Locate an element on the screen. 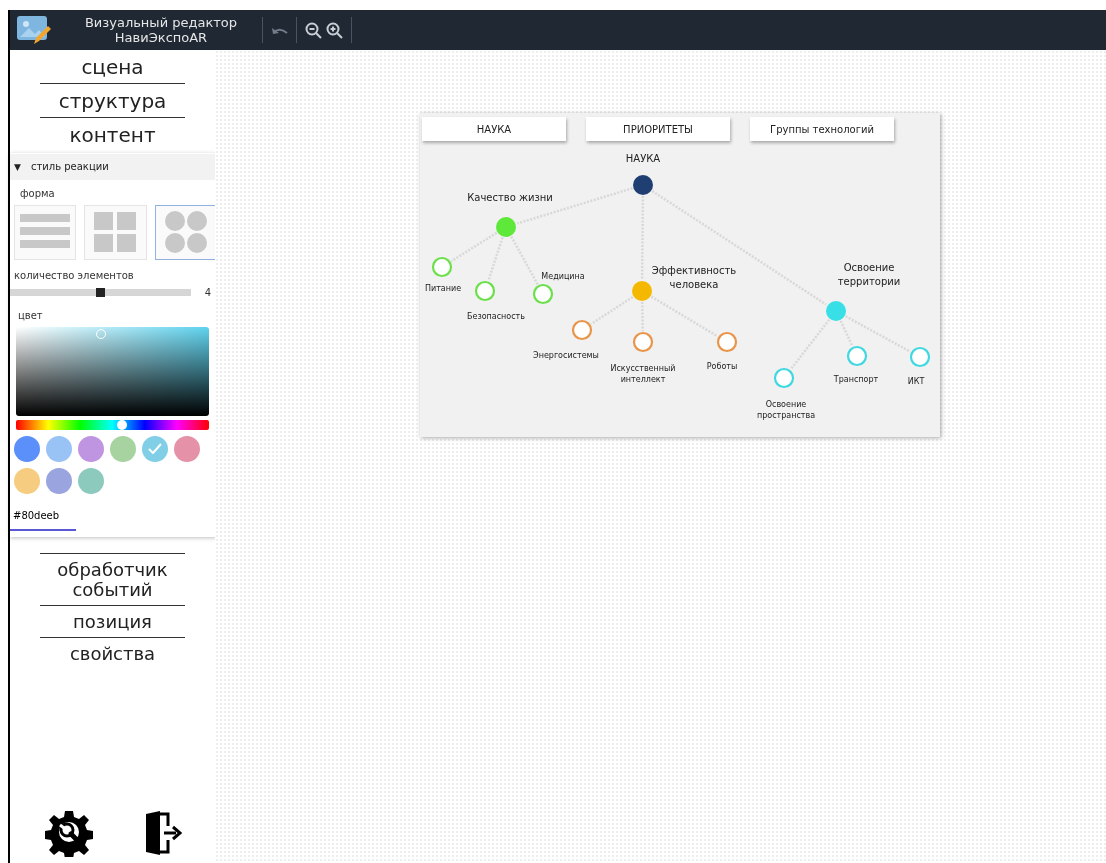 The image size is (1106, 863). node-label: ИКТ is located at coordinates (916, 382).